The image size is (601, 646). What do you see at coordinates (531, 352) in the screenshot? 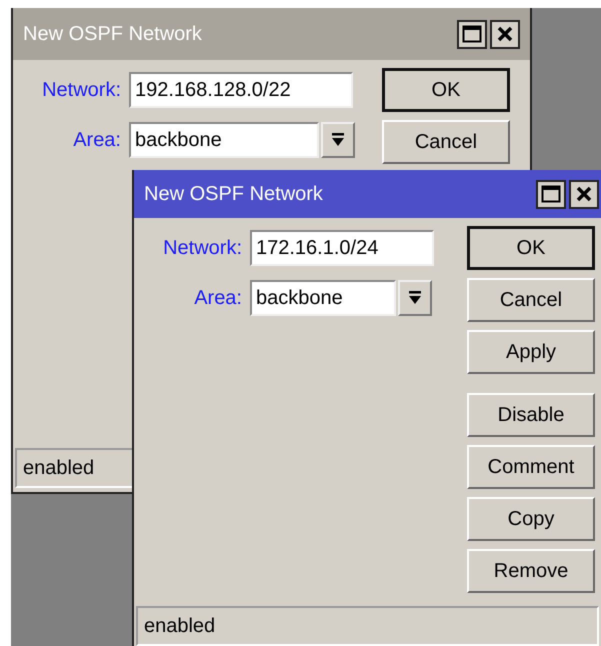
I see `dialog-button: Apply` at bounding box center [531, 352].